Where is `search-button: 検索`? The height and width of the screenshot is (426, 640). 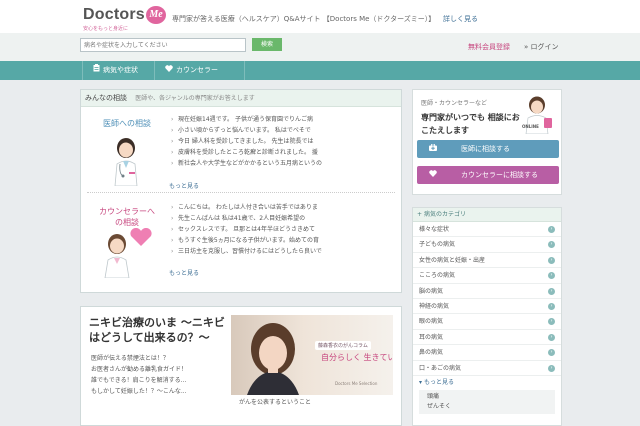
search-button: 検索 is located at coordinates (267, 44).